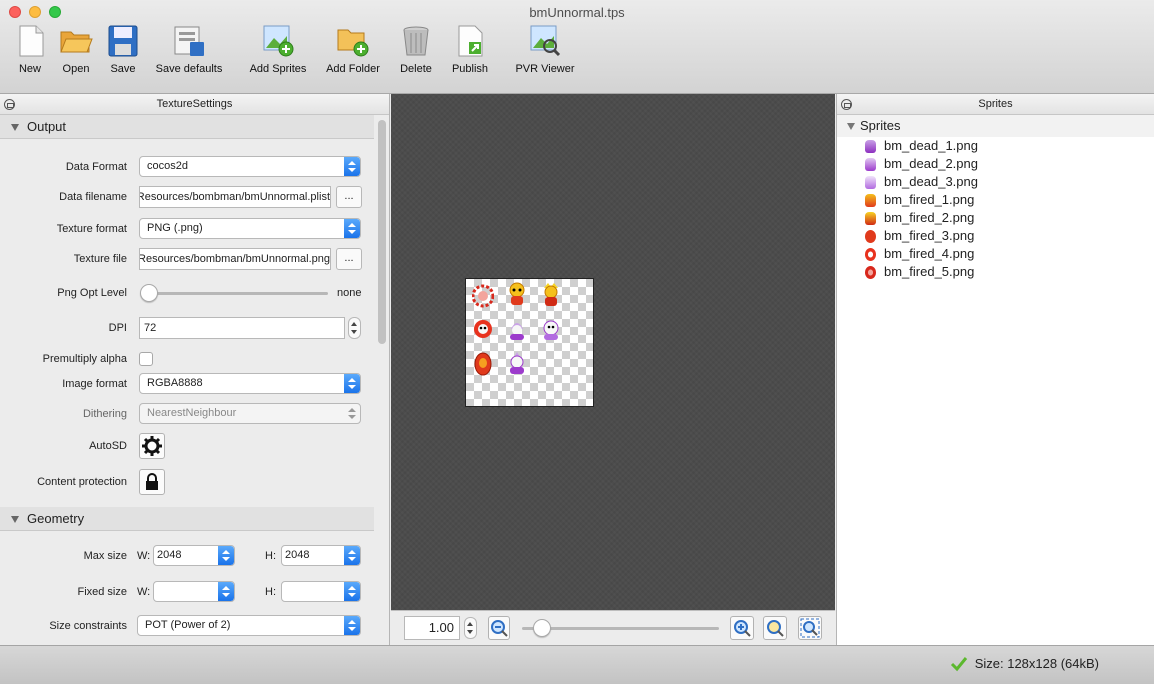 The height and width of the screenshot is (684, 1154). Describe the element at coordinates (250, 228) in the screenshot. I see `texture-format-select: PNG (.png)` at that location.